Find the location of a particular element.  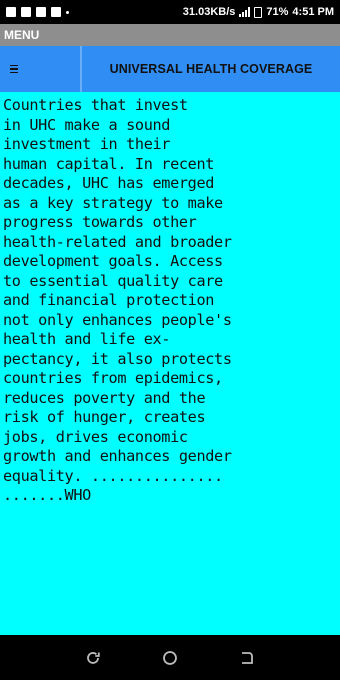

signal-icon is located at coordinates (245, 12).